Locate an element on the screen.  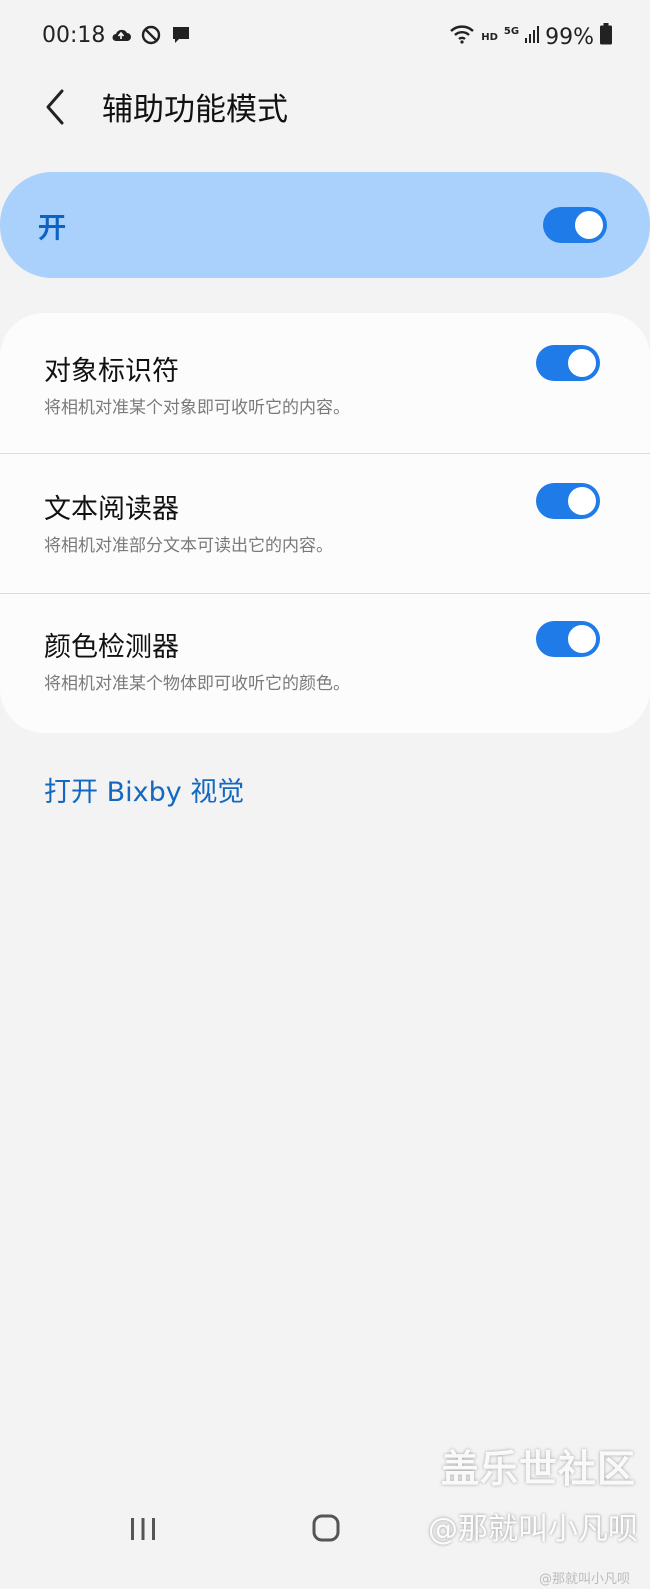
text-reader-toggle is located at coordinates (568, 501).